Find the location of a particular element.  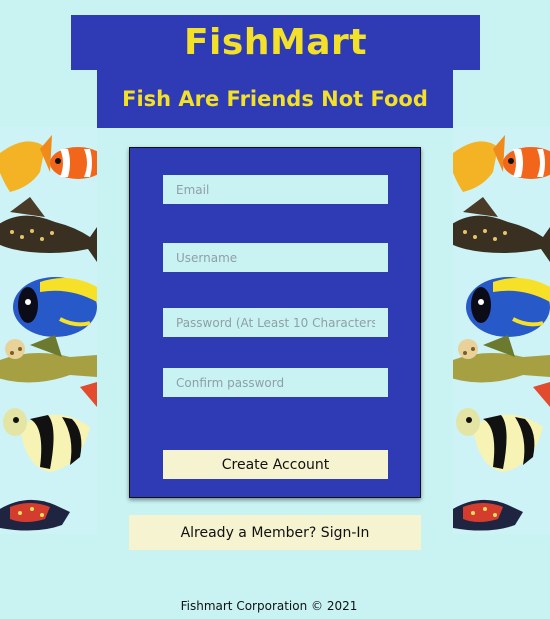

header-title-bar: FishMart is located at coordinates (275, 42).